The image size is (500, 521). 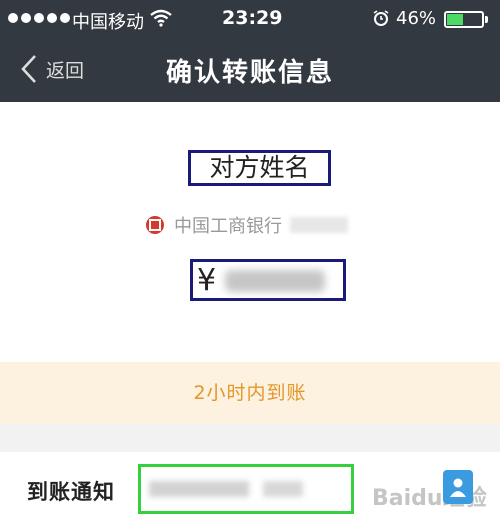 I want to click on currency-symbol: ¥, so click(x=207, y=280).